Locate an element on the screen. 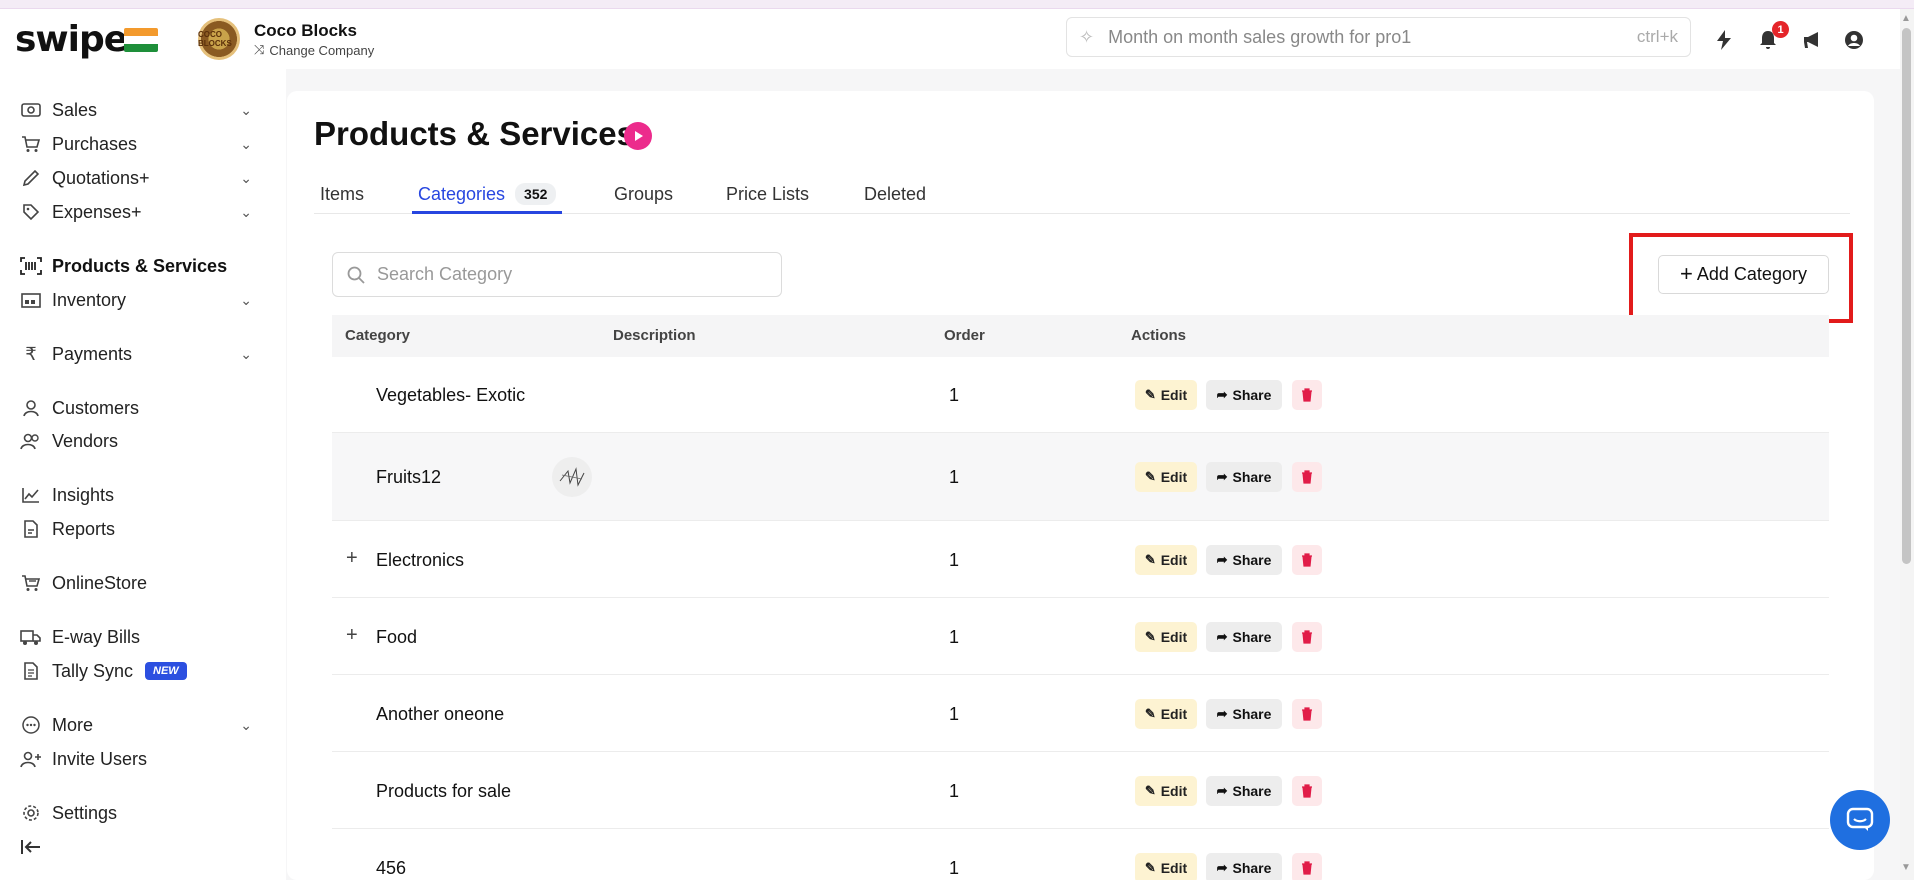 This screenshot has width=1914, height=880. table-row: + Electronics 1 ✎ Edit ➦ Share is located at coordinates (1080, 559).